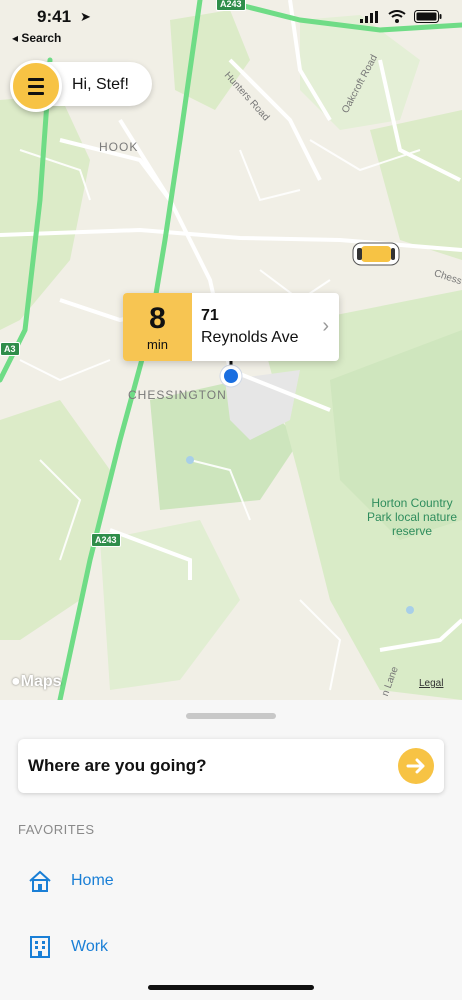  Describe the element at coordinates (36, 681) in the screenshot. I see `maps-attribution: ●Maps` at that location.